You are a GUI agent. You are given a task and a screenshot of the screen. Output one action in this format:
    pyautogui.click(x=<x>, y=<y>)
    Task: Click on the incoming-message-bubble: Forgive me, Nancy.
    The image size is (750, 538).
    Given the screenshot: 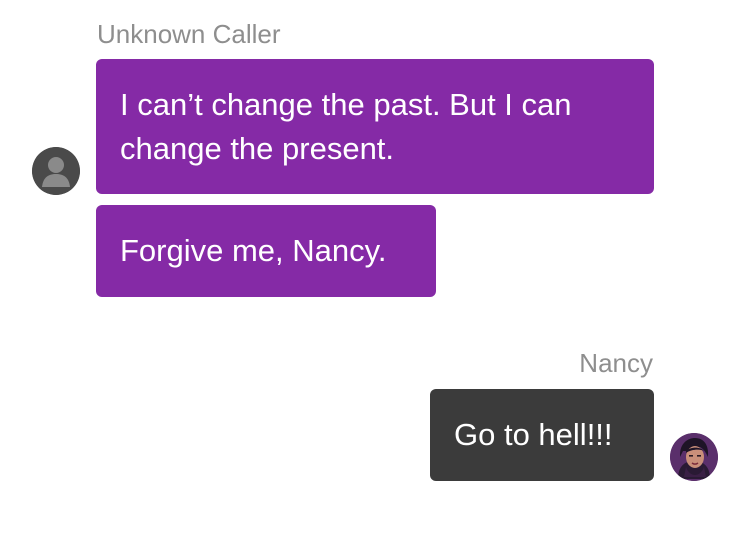 What is the action you would take?
    pyautogui.click(x=266, y=251)
    